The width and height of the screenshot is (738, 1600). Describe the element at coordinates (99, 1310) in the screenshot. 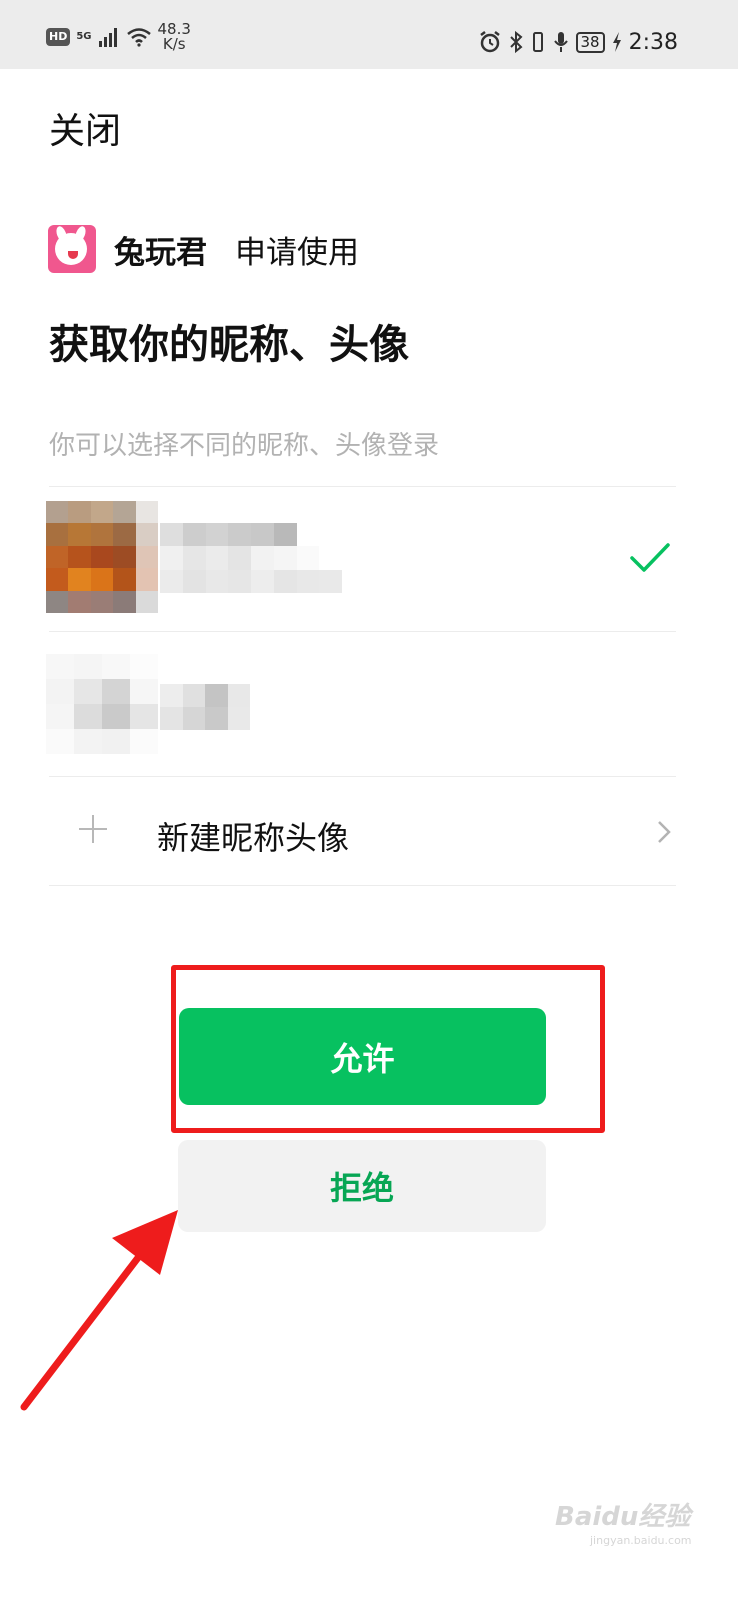

I see `annotation-arrow-icon` at that location.